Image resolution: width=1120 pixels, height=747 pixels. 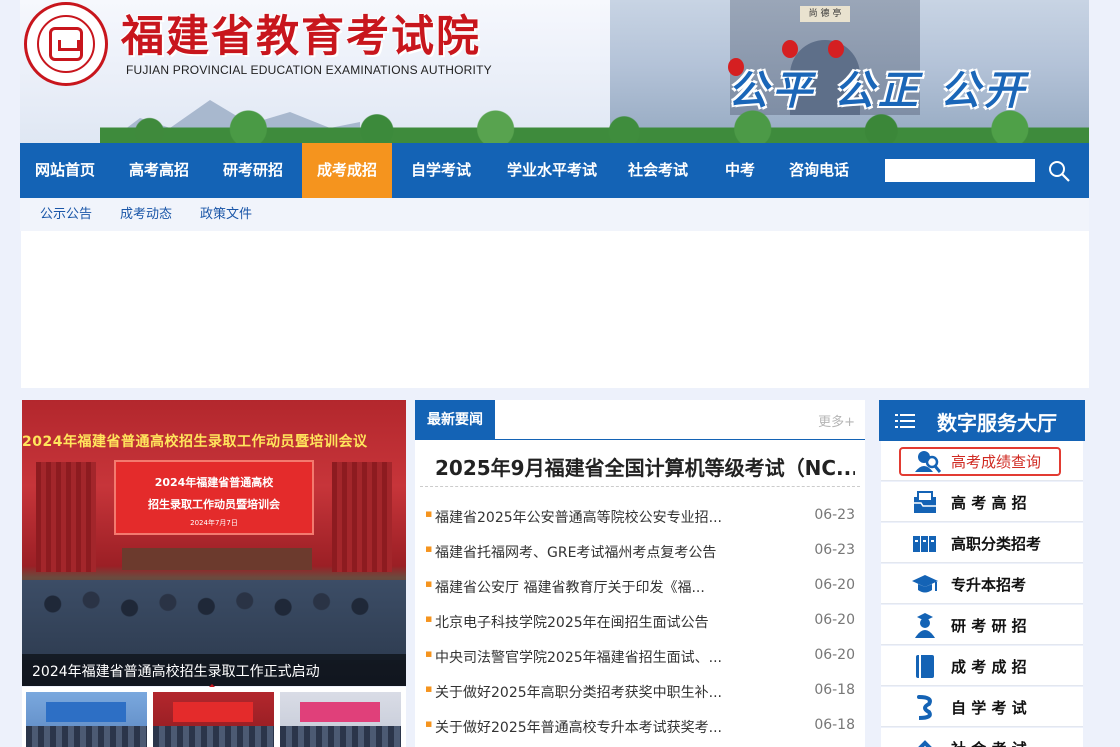 What do you see at coordinates (441, 170) in the screenshot?
I see `nav-item-zixue: 自学考试` at bounding box center [441, 170].